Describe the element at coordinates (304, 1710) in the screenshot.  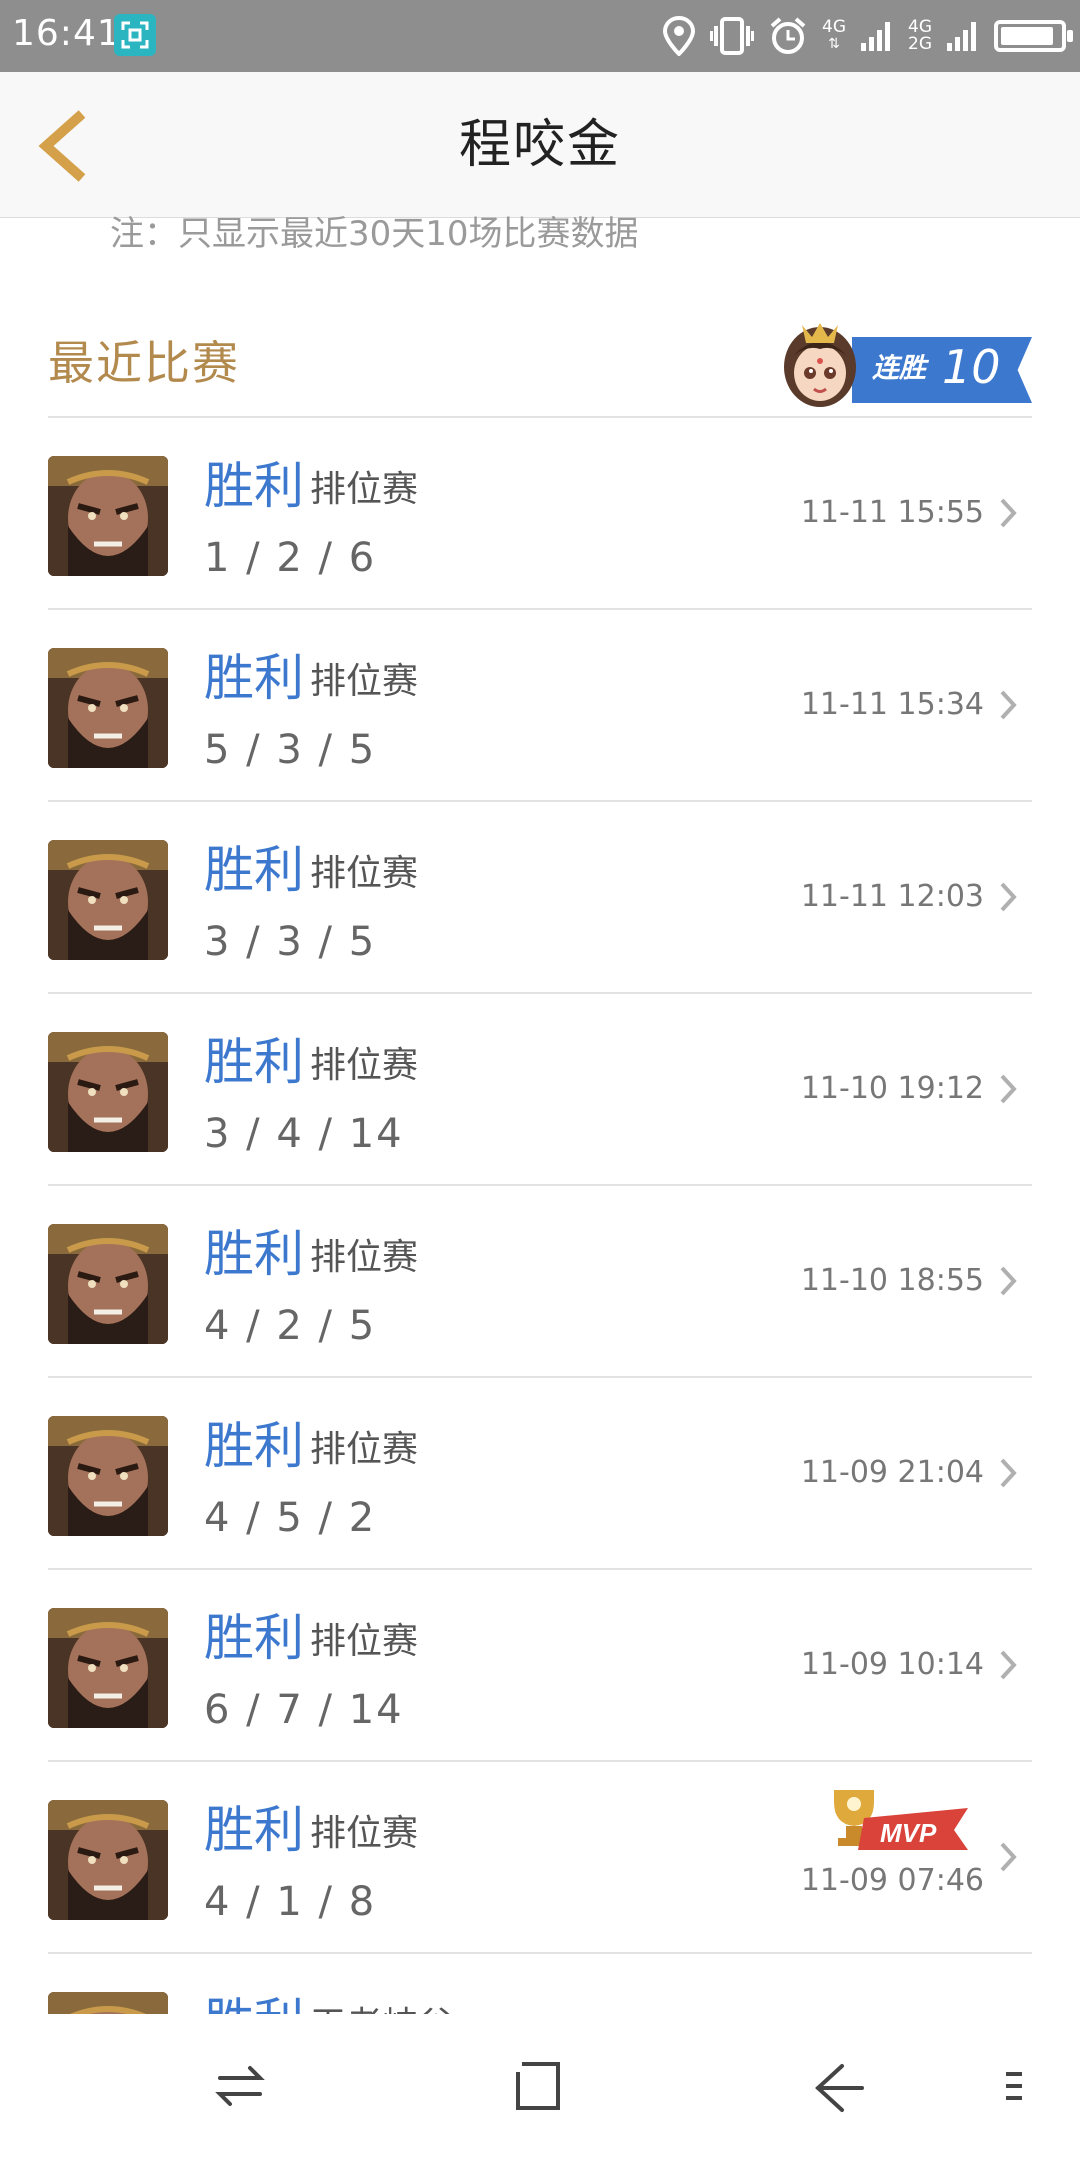
I see `match-kda: 6 / 7 / 14` at that location.